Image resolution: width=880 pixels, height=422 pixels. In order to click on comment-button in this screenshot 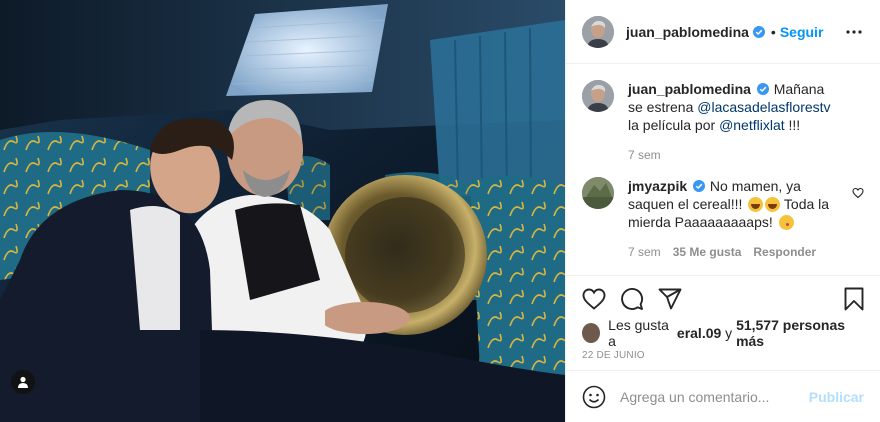, I will do `click(632, 299)`.